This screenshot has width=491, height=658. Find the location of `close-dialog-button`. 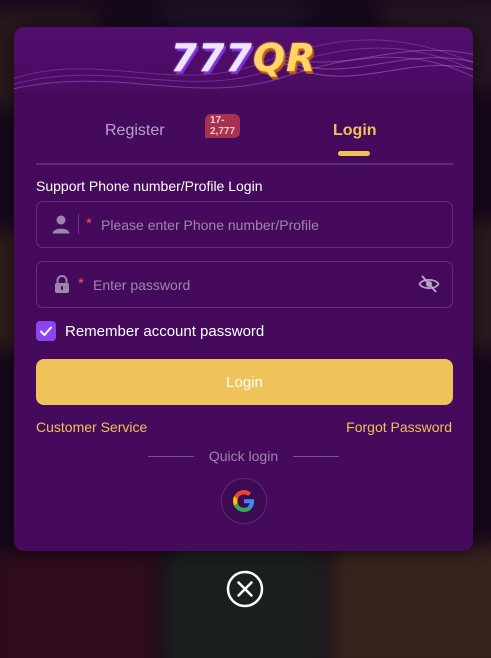

close-dialog-button is located at coordinates (245, 589).